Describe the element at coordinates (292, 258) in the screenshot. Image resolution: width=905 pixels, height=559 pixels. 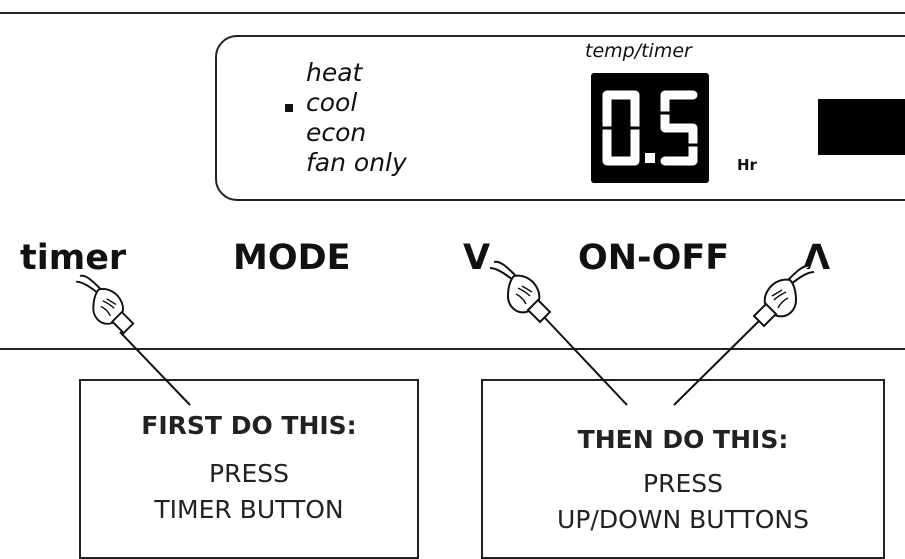
I see `mode-button: MODE` at that location.